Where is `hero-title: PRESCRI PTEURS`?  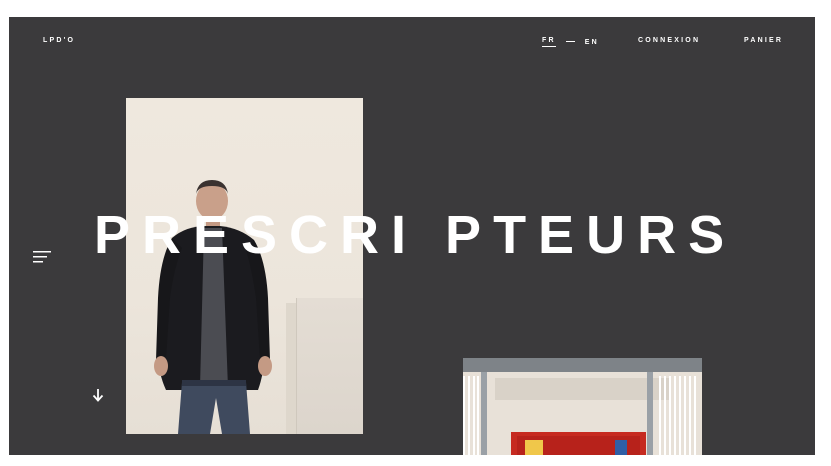
hero-title: PRESCRI PTEURS is located at coordinates (415, 235).